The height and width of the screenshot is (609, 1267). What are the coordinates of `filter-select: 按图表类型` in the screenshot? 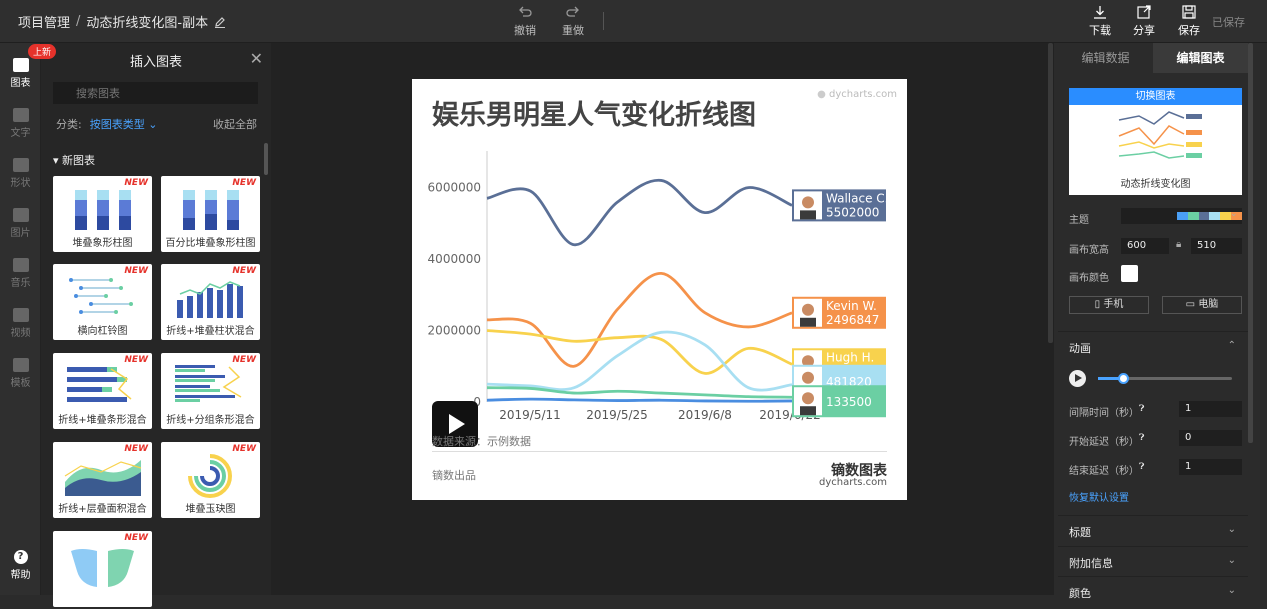 It's located at (117, 124).